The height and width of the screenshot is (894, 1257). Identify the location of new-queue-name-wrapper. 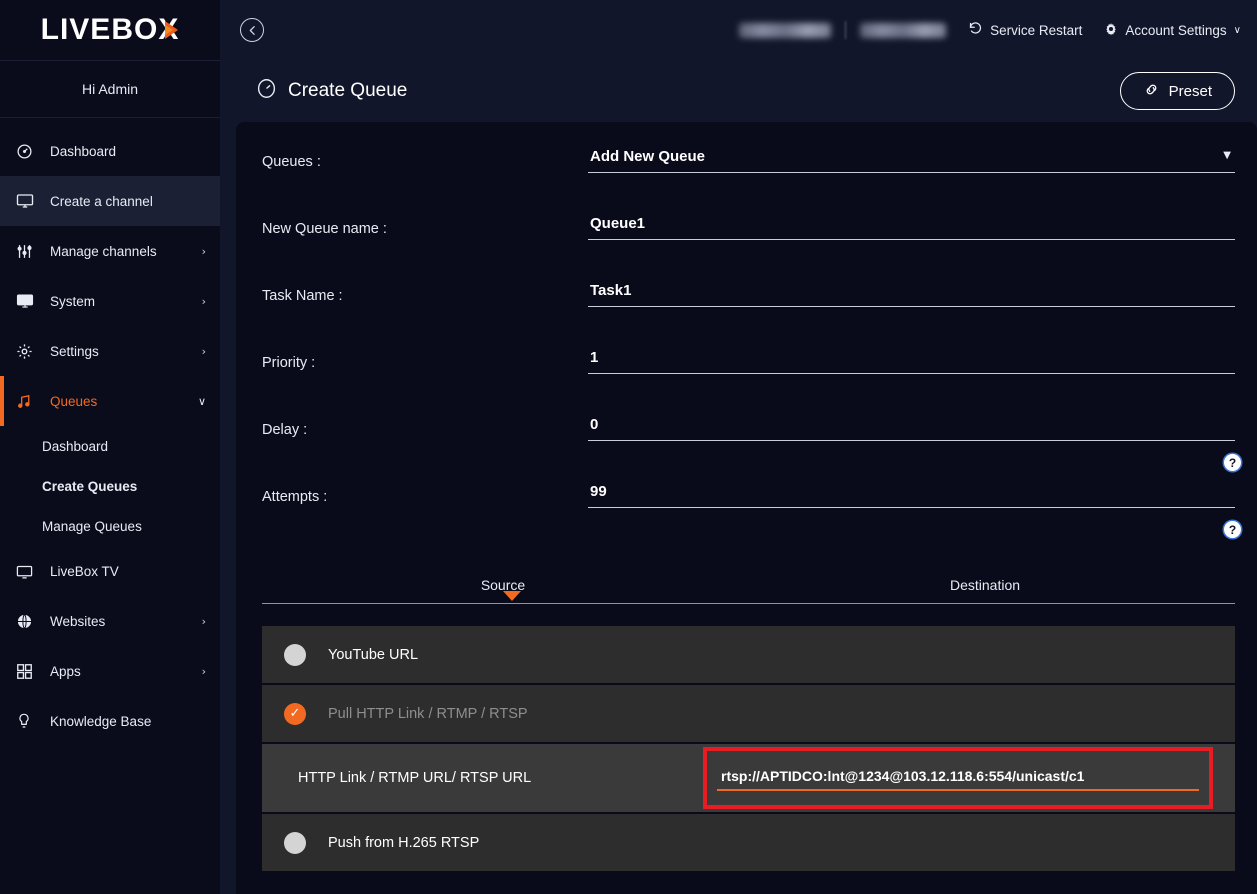
(911, 227).